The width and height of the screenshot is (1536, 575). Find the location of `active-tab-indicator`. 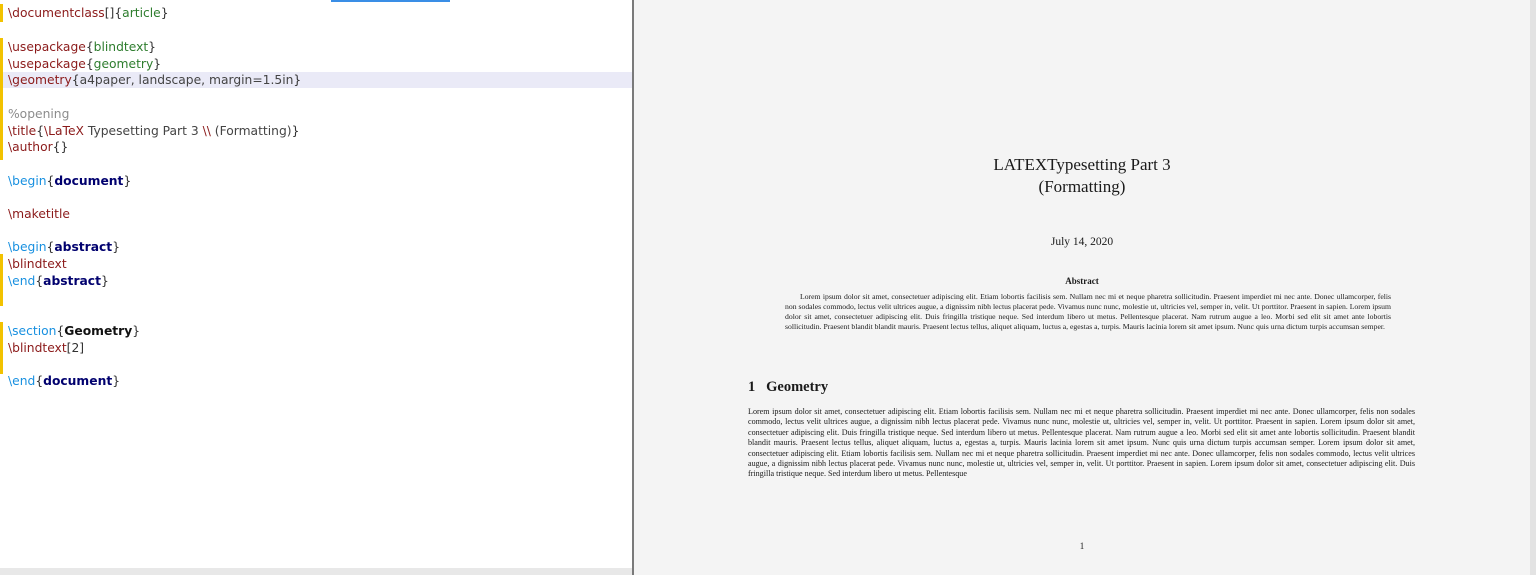

active-tab-indicator is located at coordinates (390, 1).